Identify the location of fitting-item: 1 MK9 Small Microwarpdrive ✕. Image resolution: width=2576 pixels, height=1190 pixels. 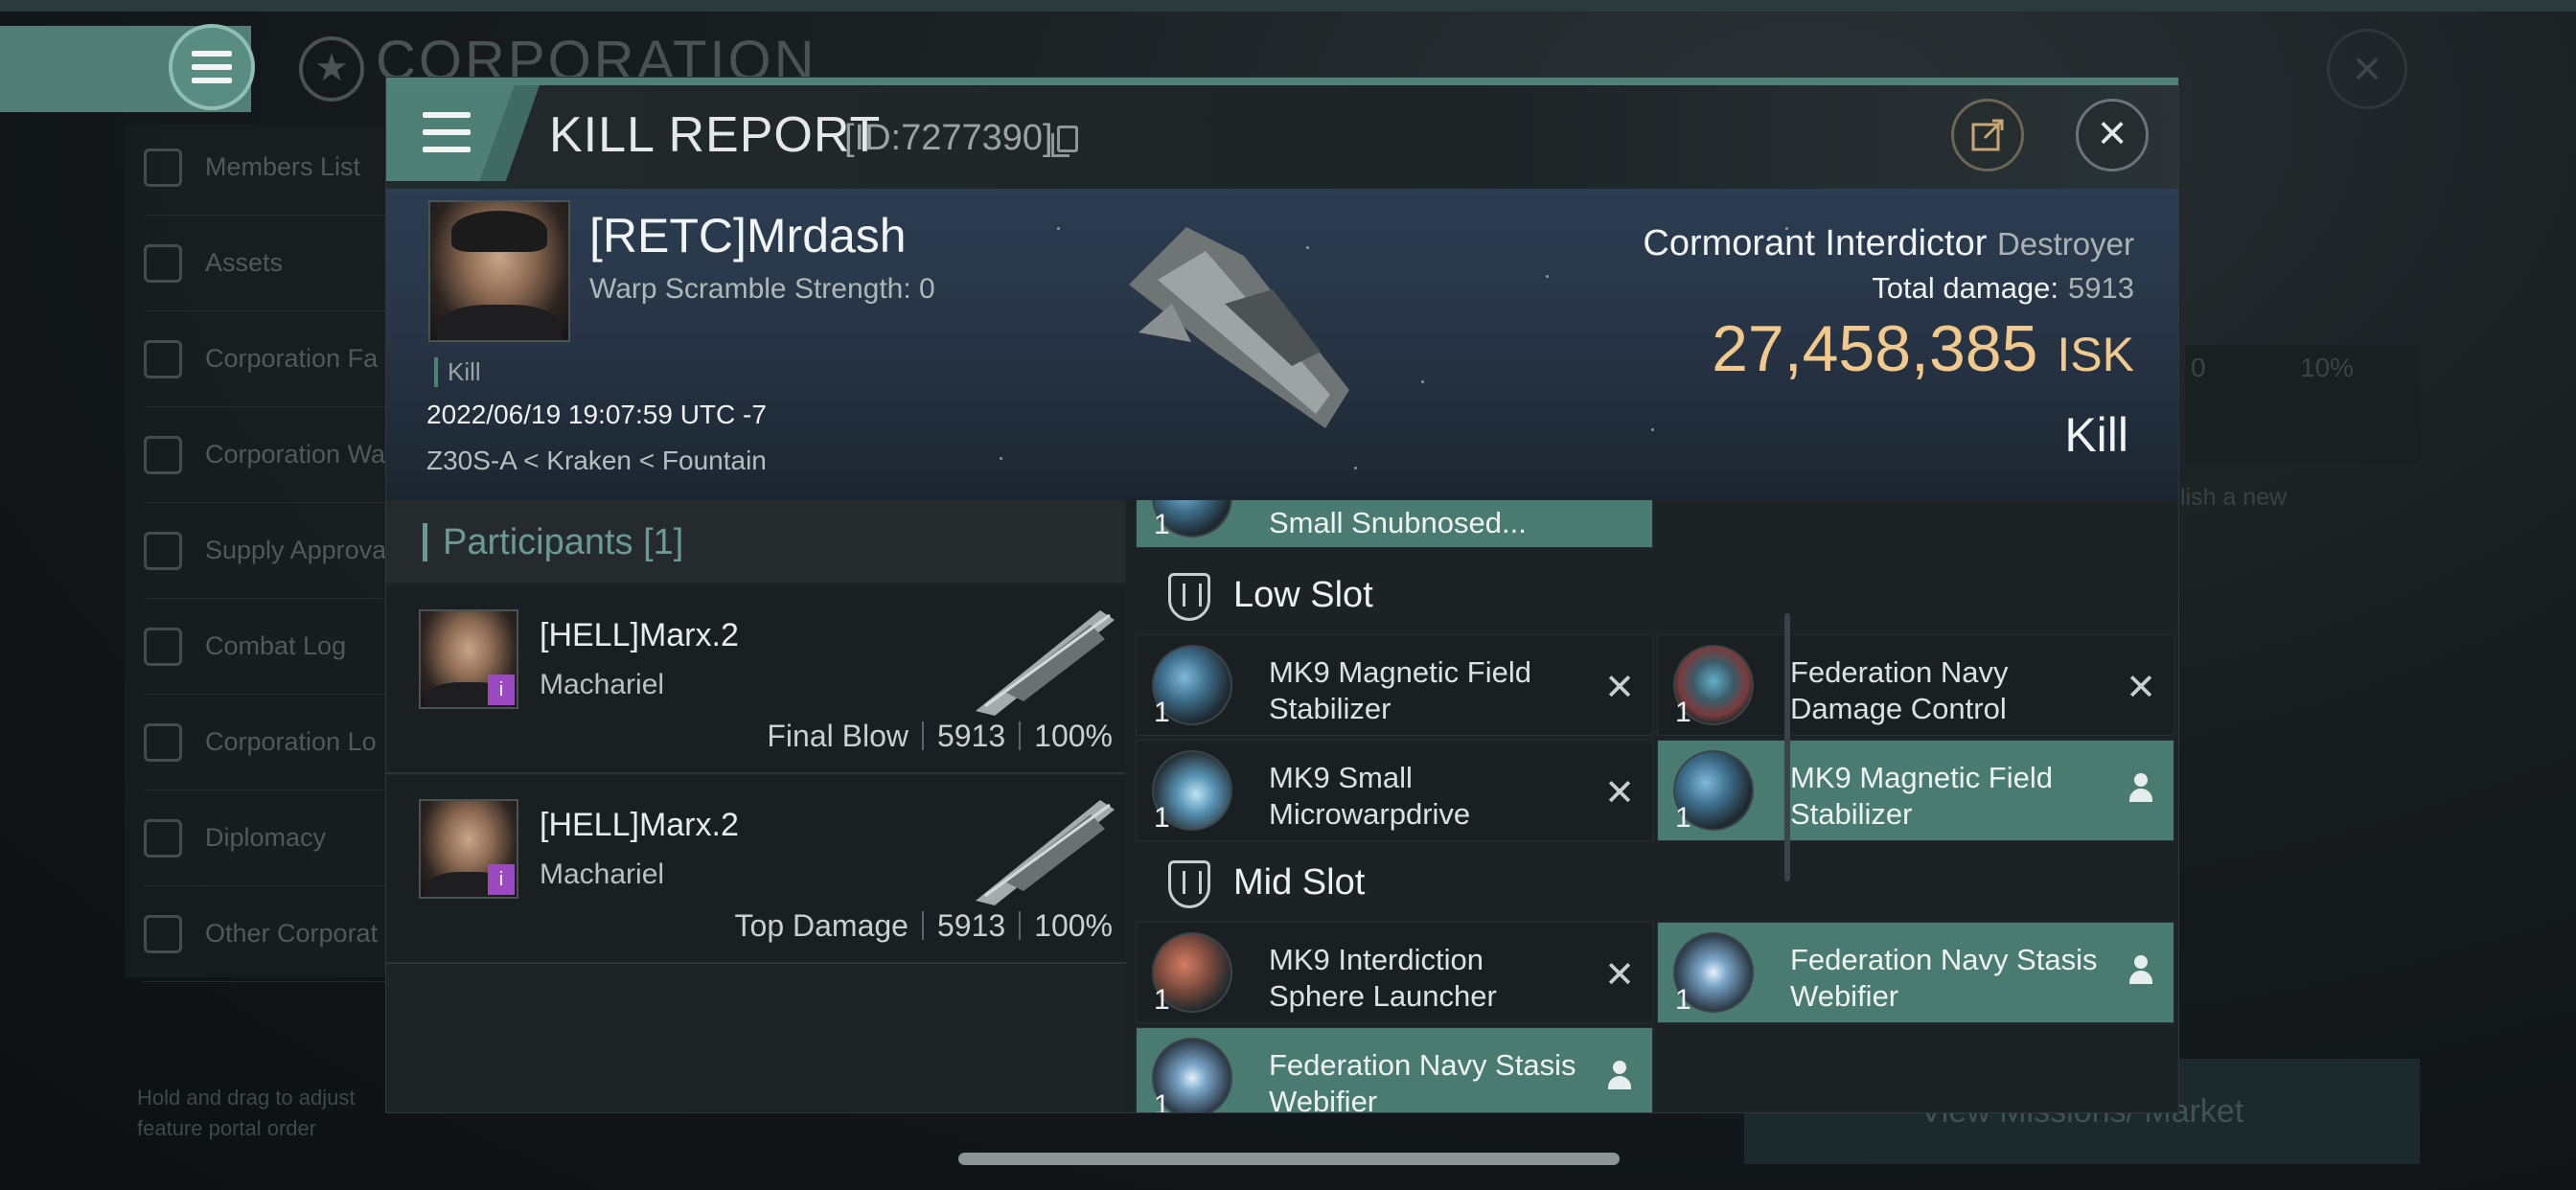
(1394, 791).